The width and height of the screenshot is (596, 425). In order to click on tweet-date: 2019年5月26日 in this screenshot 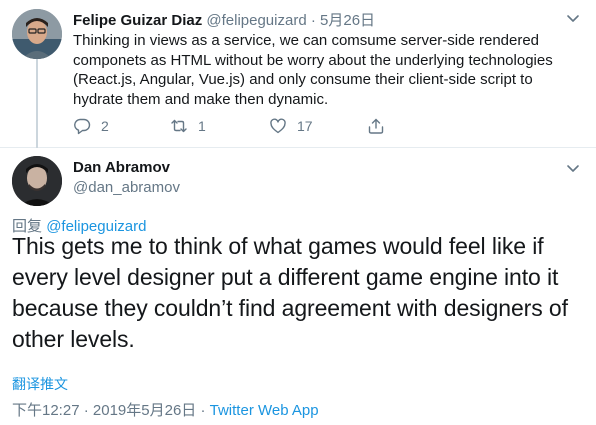, I will do `click(144, 410)`.